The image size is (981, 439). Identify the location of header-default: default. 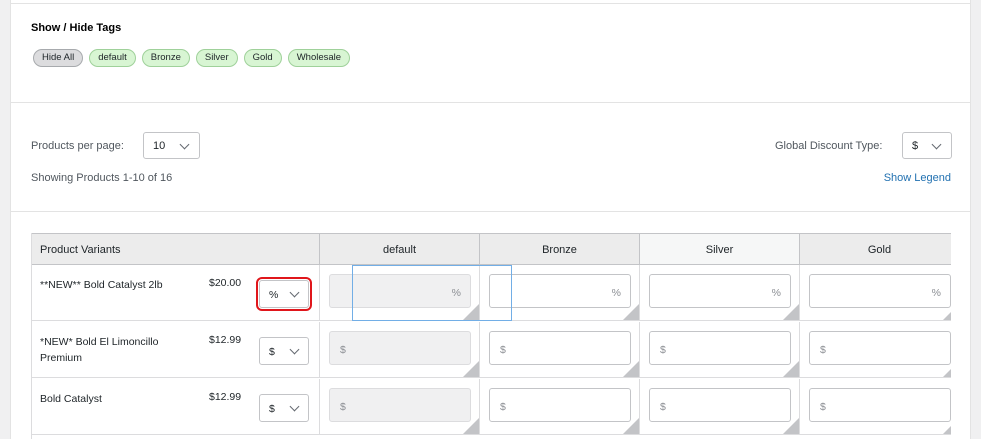
(400, 249).